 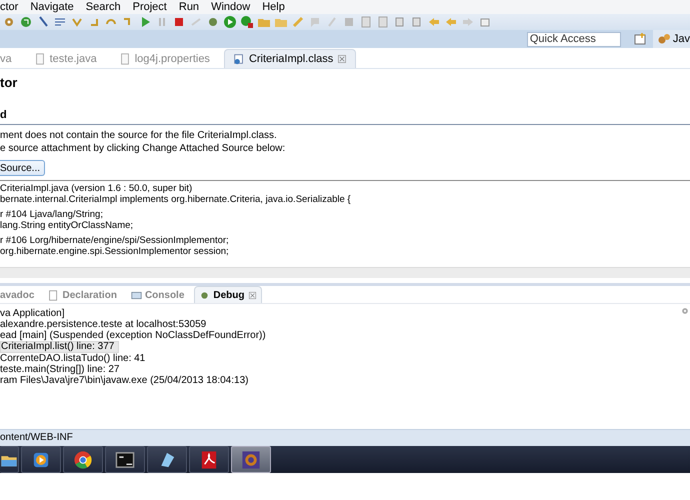 What do you see at coordinates (139, 135) in the screenshot?
I see `message-text: ment does not contain the source for the file CriteriaImpl.class.` at bounding box center [139, 135].